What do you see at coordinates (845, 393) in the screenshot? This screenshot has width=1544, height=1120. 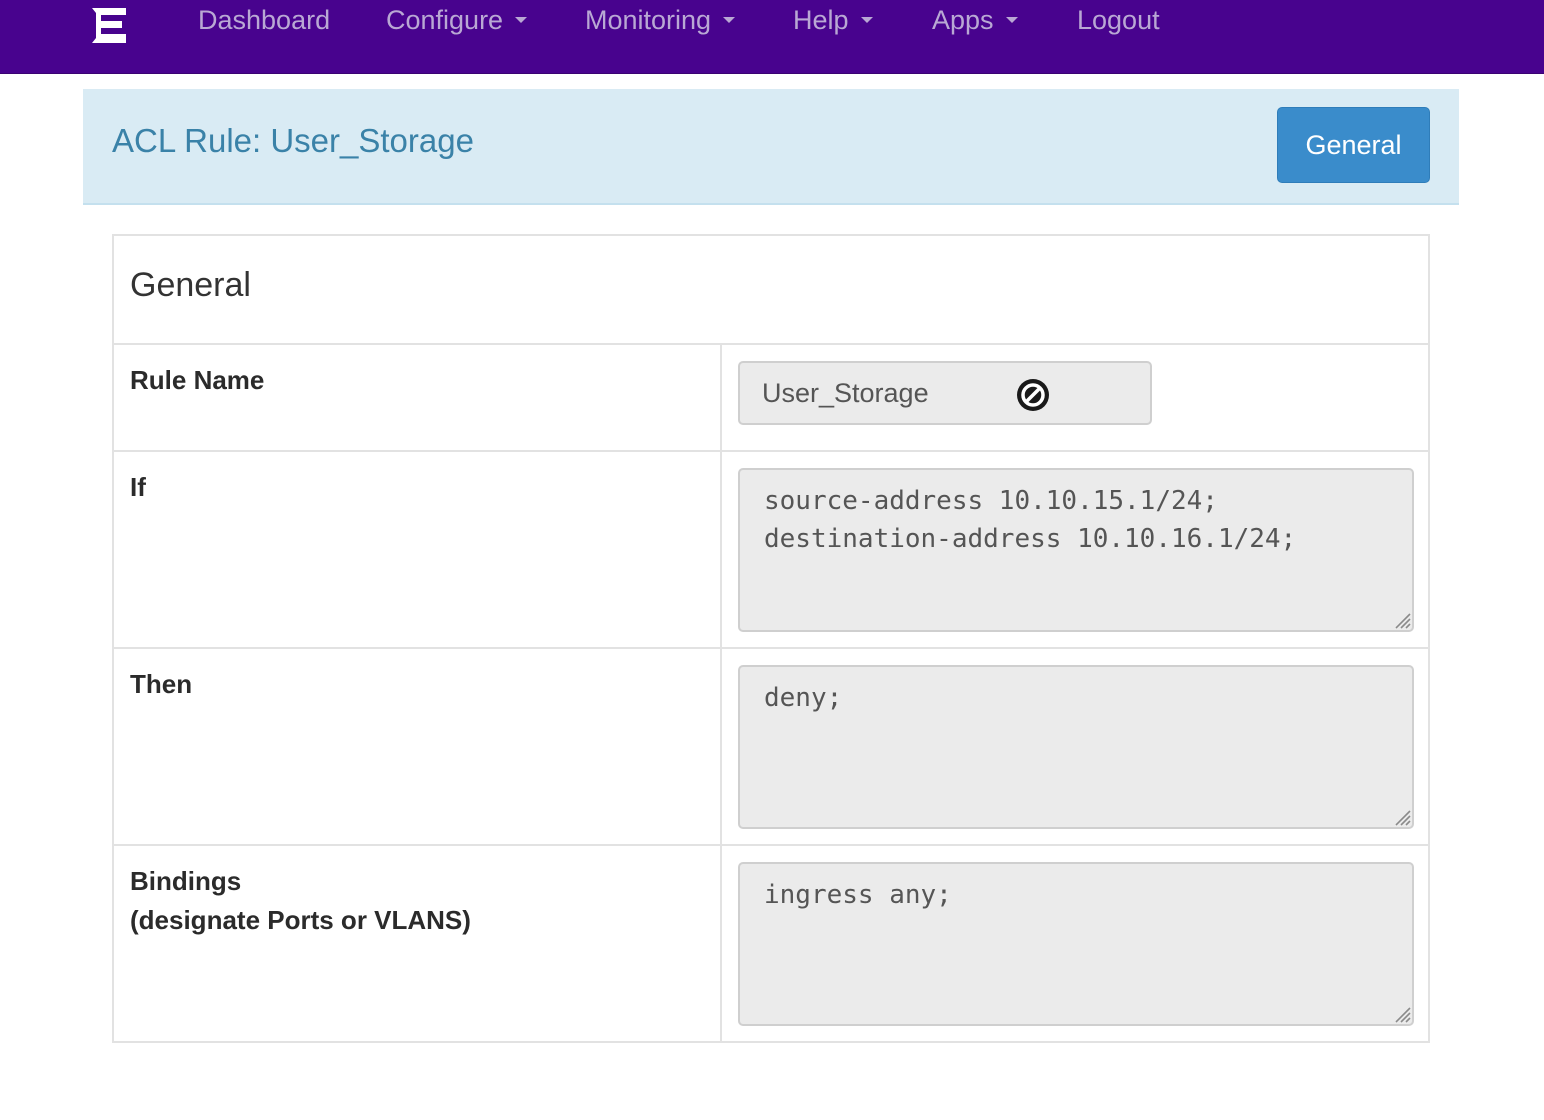 I see `rule-name-value: User_Storage` at bounding box center [845, 393].